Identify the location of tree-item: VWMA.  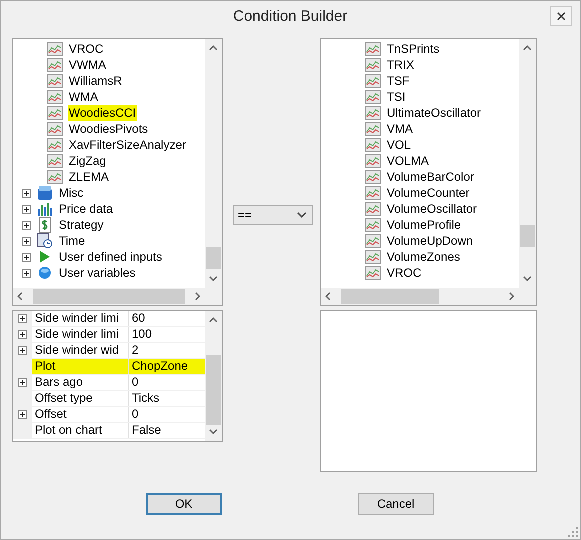
(88, 65).